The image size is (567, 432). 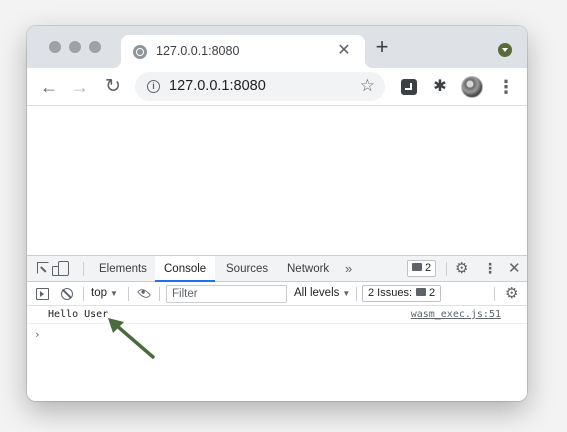 What do you see at coordinates (75, 47) in the screenshot?
I see `minimize-window-button` at bounding box center [75, 47].